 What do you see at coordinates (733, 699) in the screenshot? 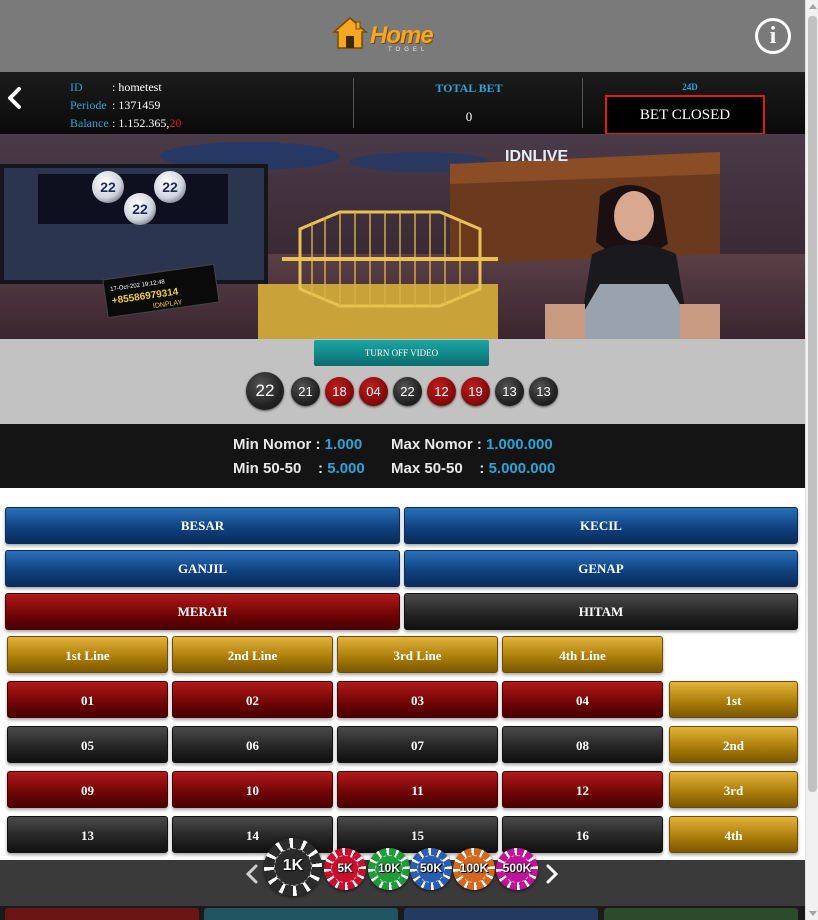
I see `row-bet-button: 1st` at bounding box center [733, 699].